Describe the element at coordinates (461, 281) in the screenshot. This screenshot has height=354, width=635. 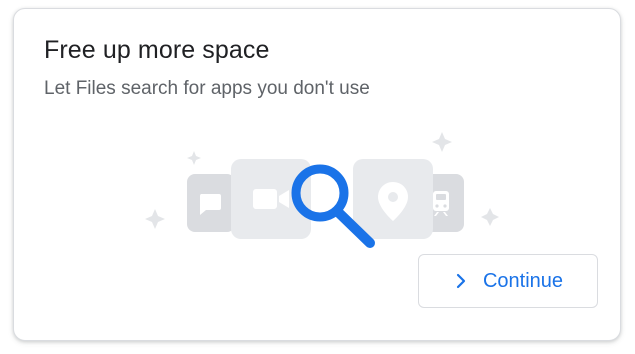
I see `chevron-right-icon` at that location.